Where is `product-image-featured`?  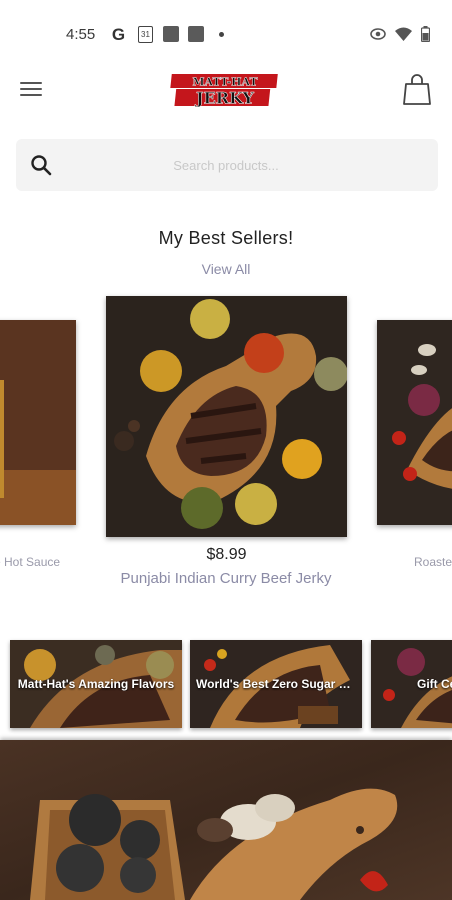 product-image-featured is located at coordinates (226, 416).